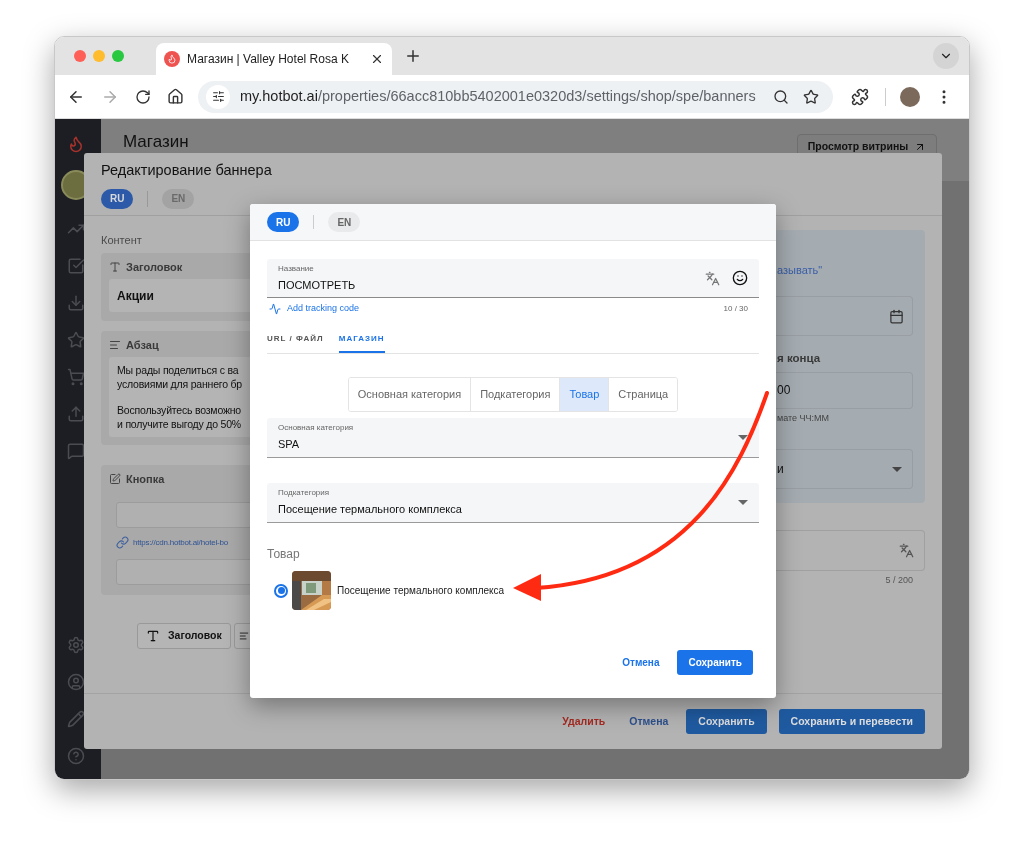 Image resolution: width=1024 pixels, height=852 pixels. I want to click on block-title: Кнопка, so click(145, 479).